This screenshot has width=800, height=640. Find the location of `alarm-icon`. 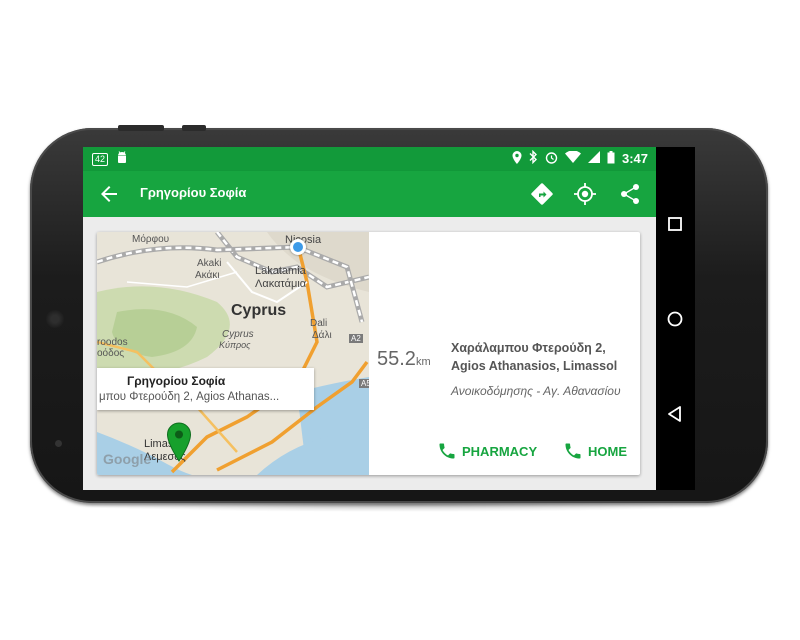

alarm-icon is located at coordinates (551, 159).